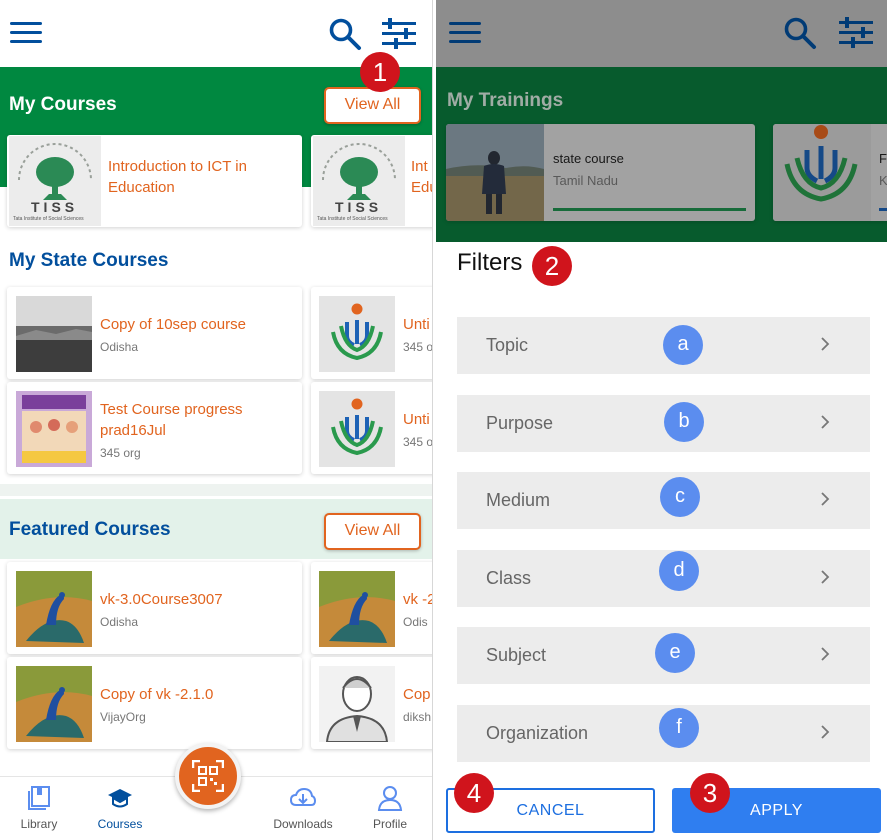 The height and width of the screenshot is (840, 887). Describe the element at coordinates (552, 266) in the screenshot. I see `annotation-badge-2: 2` at that location.